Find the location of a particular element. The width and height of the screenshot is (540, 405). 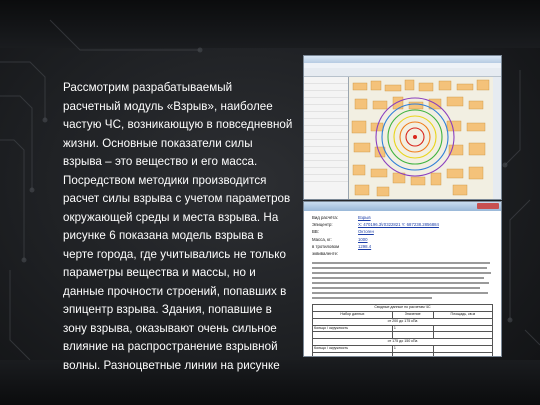

summary-table-title: Сводные данные по расчетам ЧС is located at coordinates (402, 308).